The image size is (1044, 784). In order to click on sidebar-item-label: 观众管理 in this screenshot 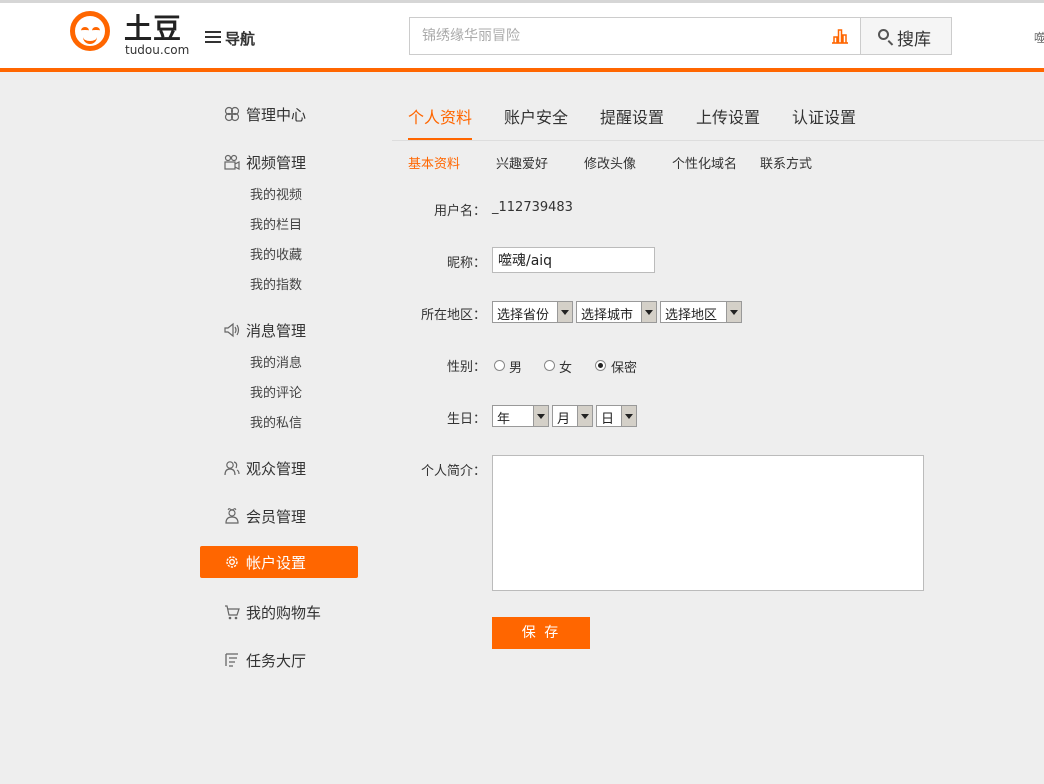, I will do `click(276, 469)`.